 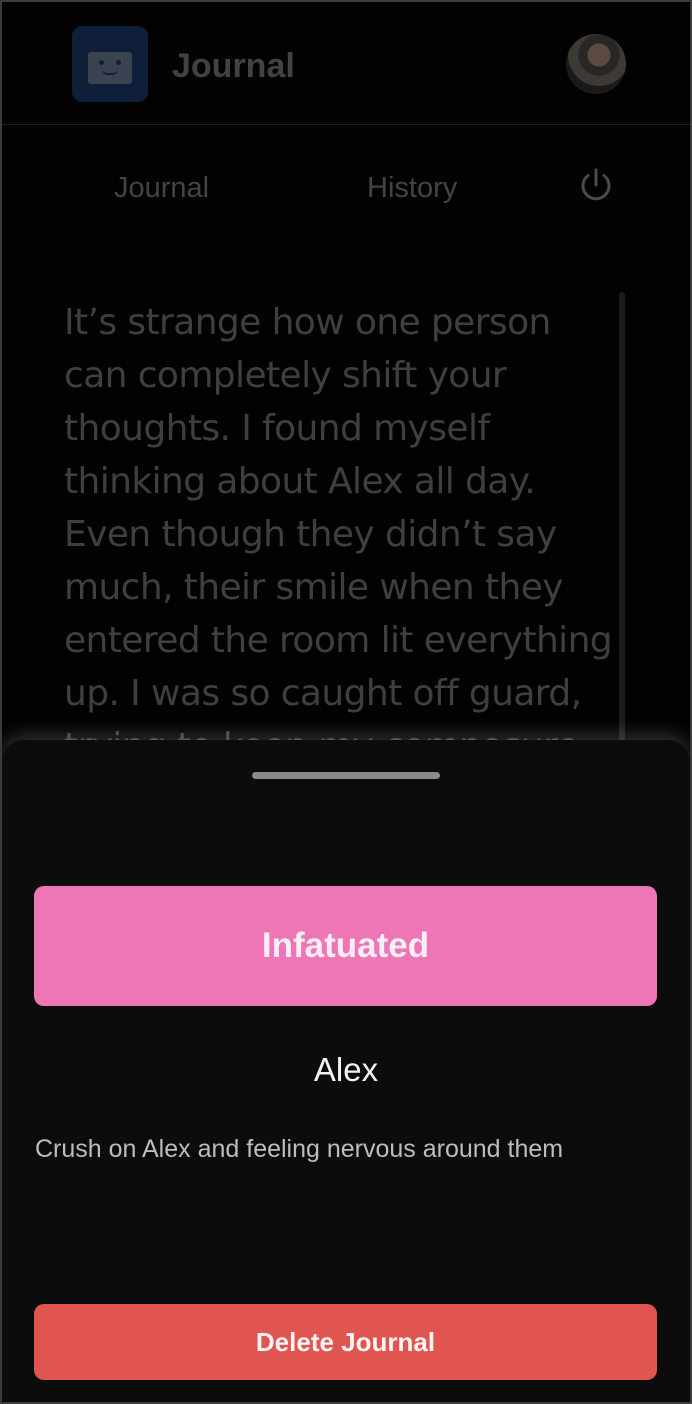 I want to click on sheet-drag-handle, so click(x=346, y=775).